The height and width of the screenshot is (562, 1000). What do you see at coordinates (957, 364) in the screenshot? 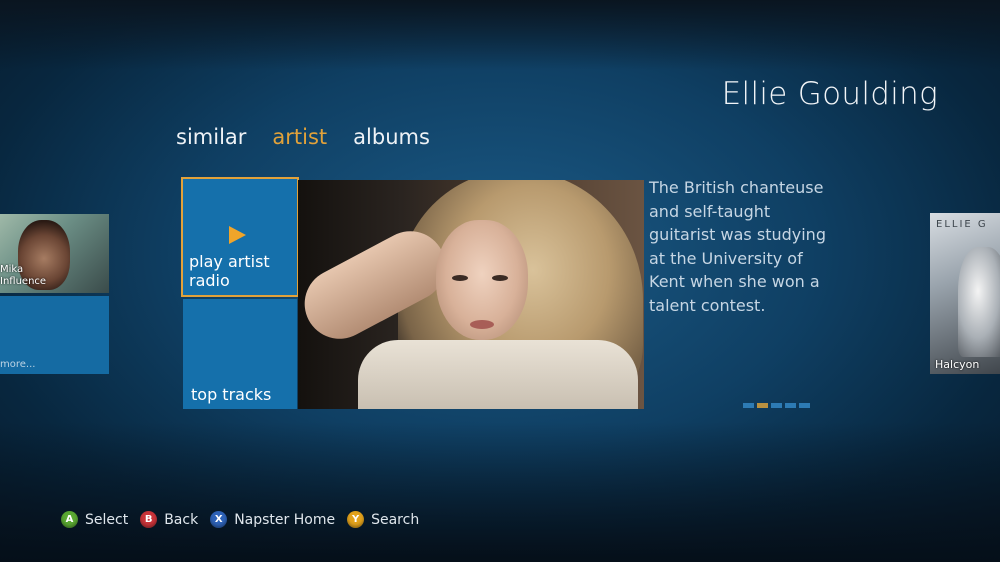
I see `album-title: Halcyon` at bounding box center [957, 364].